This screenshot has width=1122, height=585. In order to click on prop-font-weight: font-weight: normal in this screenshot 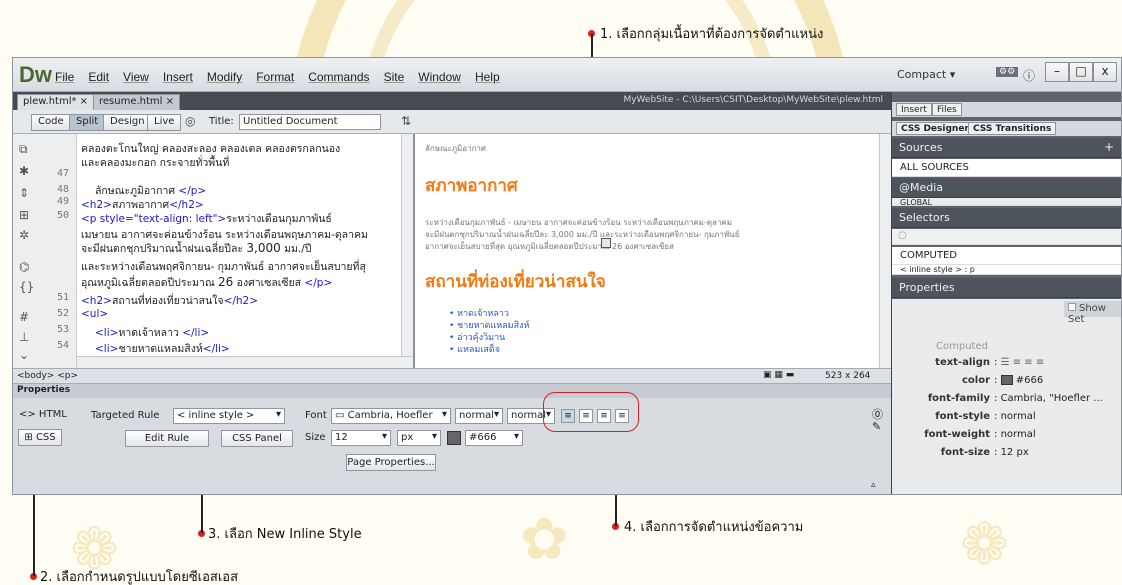, I will do `click(963, 434)`.